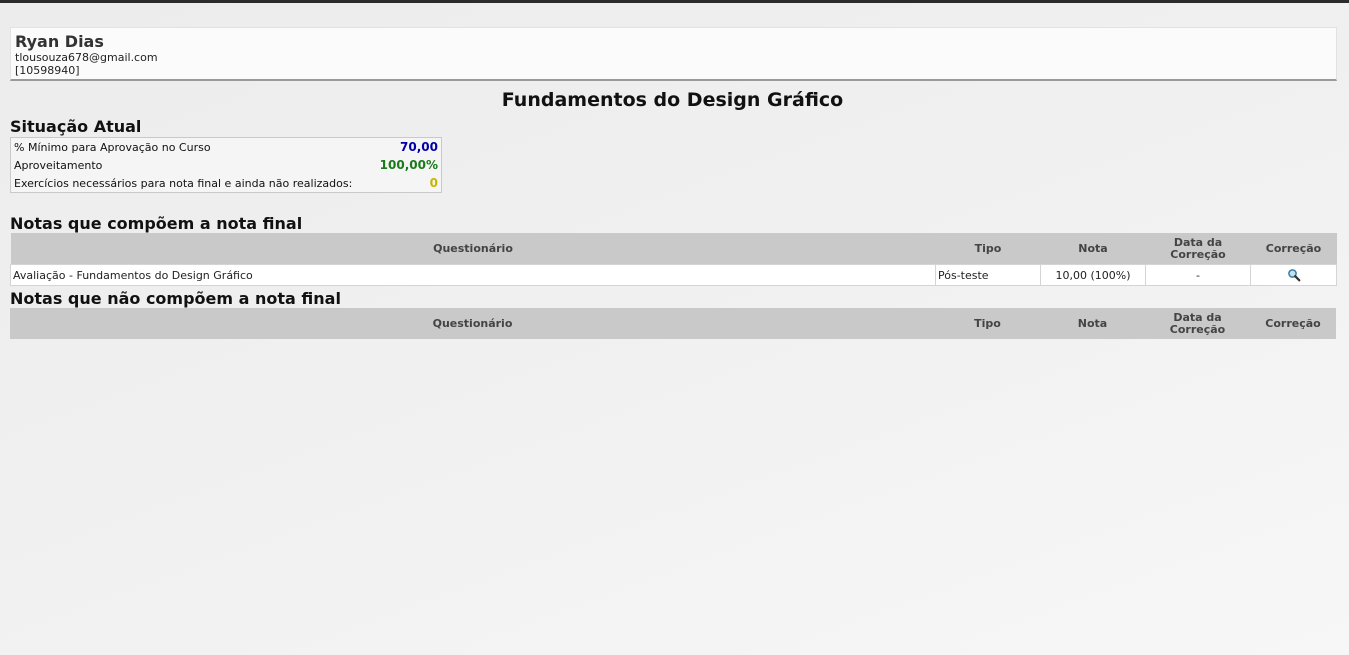 Image resolution: width=1349 pixels, height=655 pixels. I want to click on user-email: tlousouza678@gmail.com, so click(86, 57).